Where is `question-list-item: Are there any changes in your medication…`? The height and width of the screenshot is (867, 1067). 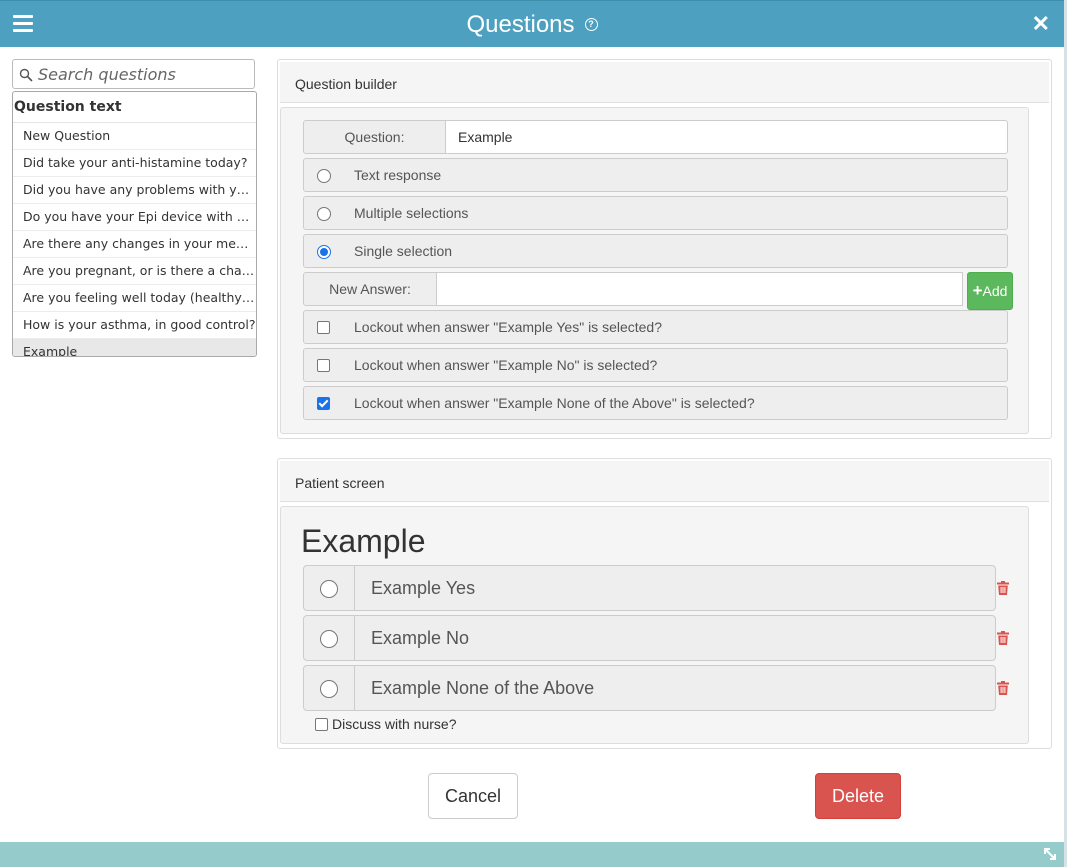
question-list-item: Are there any changes in your medication… is located at coordinates (134, 244).